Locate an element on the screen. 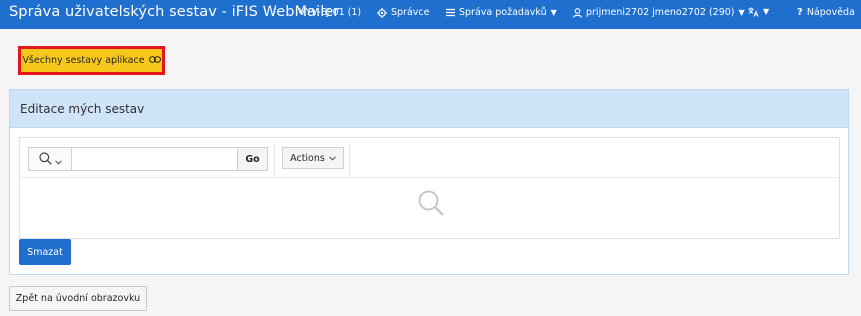  user-icon is located at coordinates (577, 12).